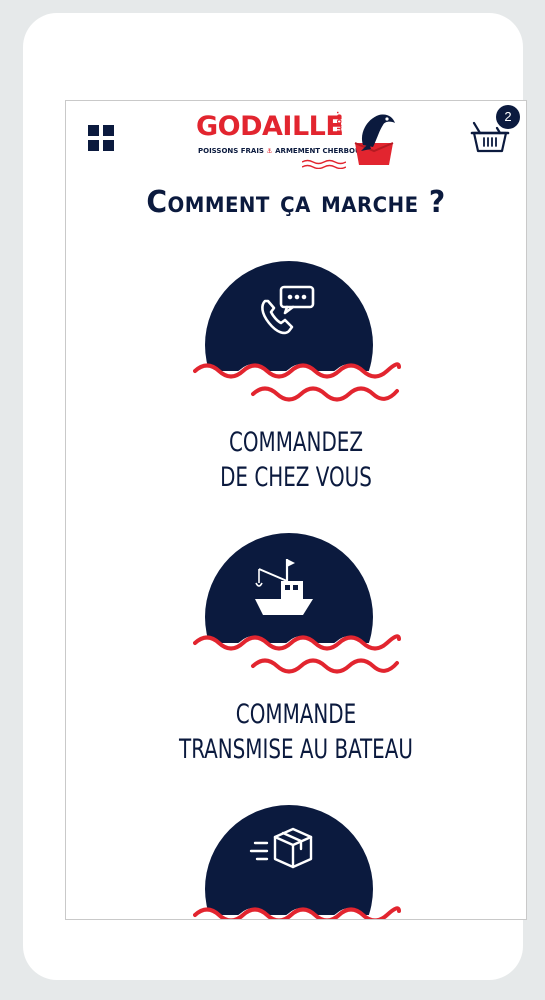 This screenshot has width=545, height=1000. What do you see at coordinates (101, 138) in the screenshot?
I see `menu-grid-icon` at bounding box center [101, 138].